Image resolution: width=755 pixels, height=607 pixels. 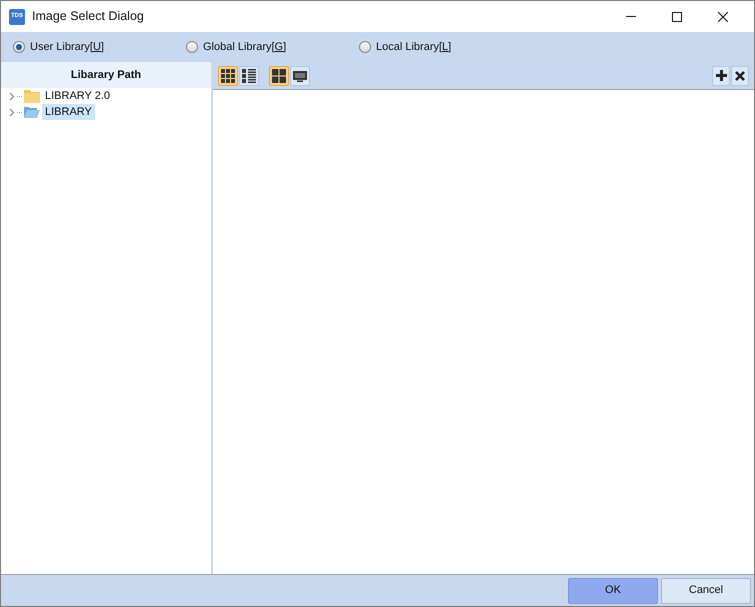 I want to click on library-radio: Global Library[G], so click(x=272, y=47).